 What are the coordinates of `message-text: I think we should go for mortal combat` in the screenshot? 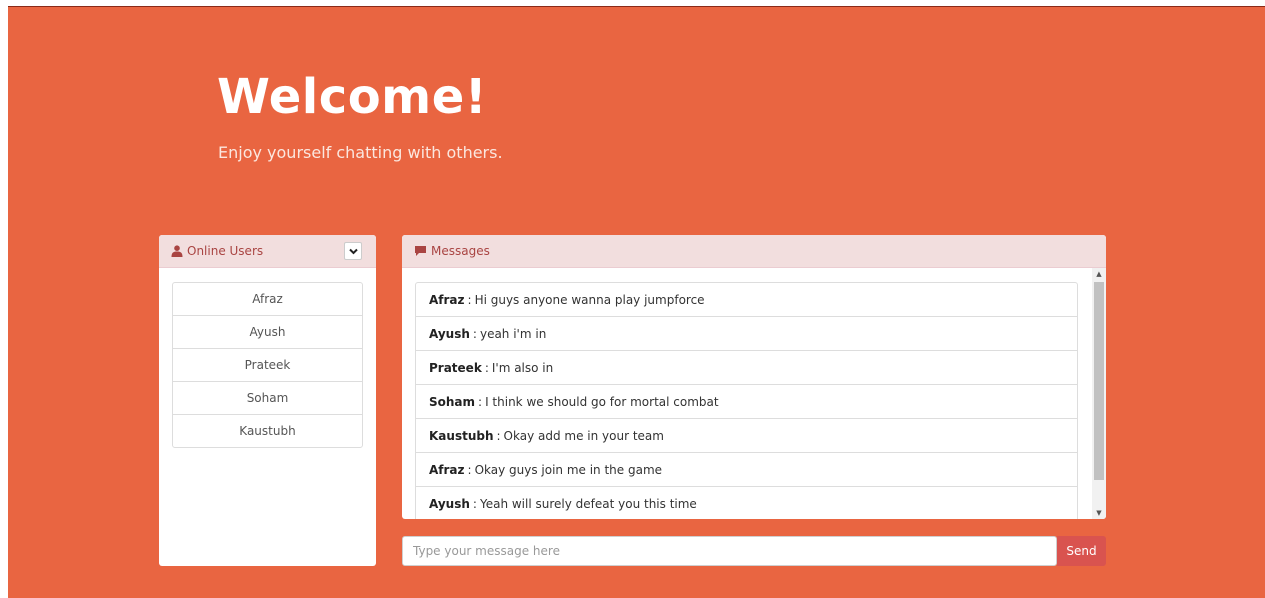 It's located at (602, 401).